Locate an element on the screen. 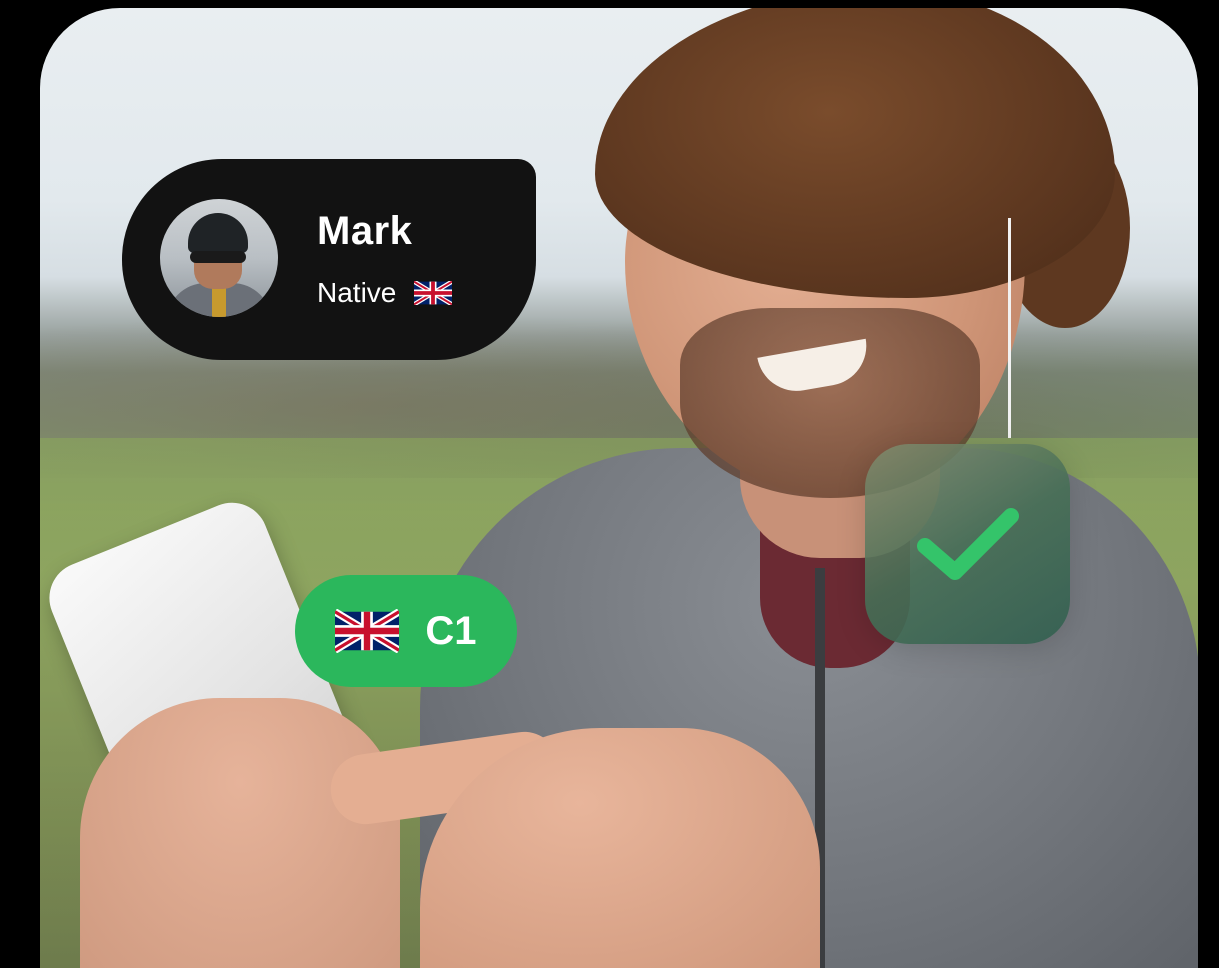  earphone-wire is located at coordinates (1009, 328).